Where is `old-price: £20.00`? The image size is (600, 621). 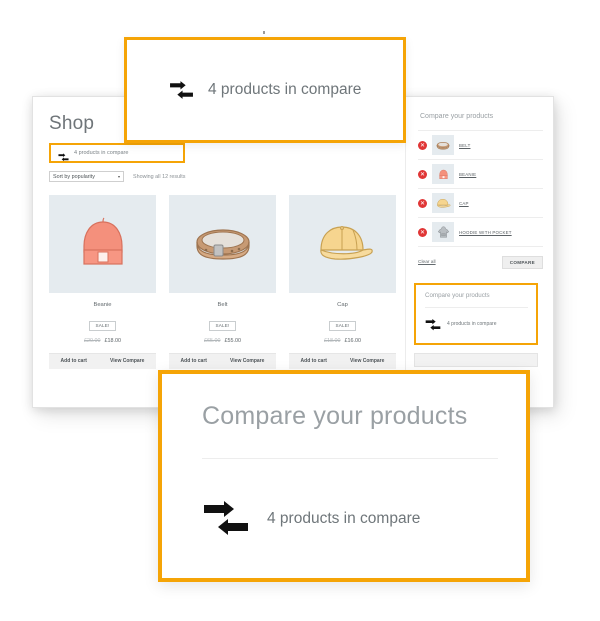 old-price: £20.00 is located at coordinates (92, 340).